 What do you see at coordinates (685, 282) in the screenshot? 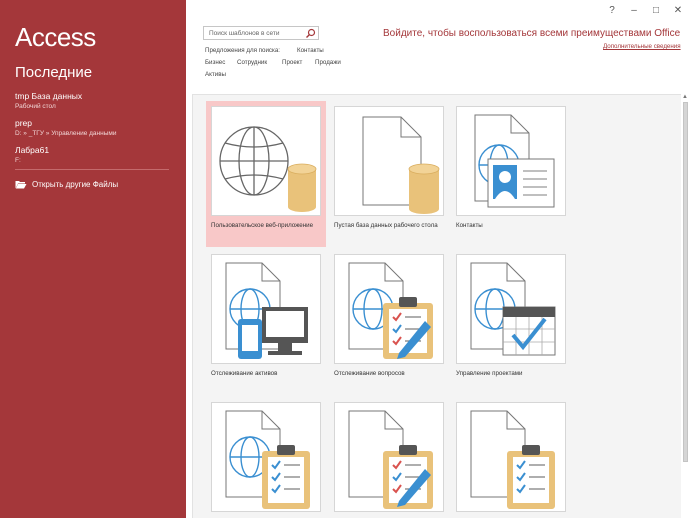
I see `scroll-thumb` at bounding box center [685, 282].